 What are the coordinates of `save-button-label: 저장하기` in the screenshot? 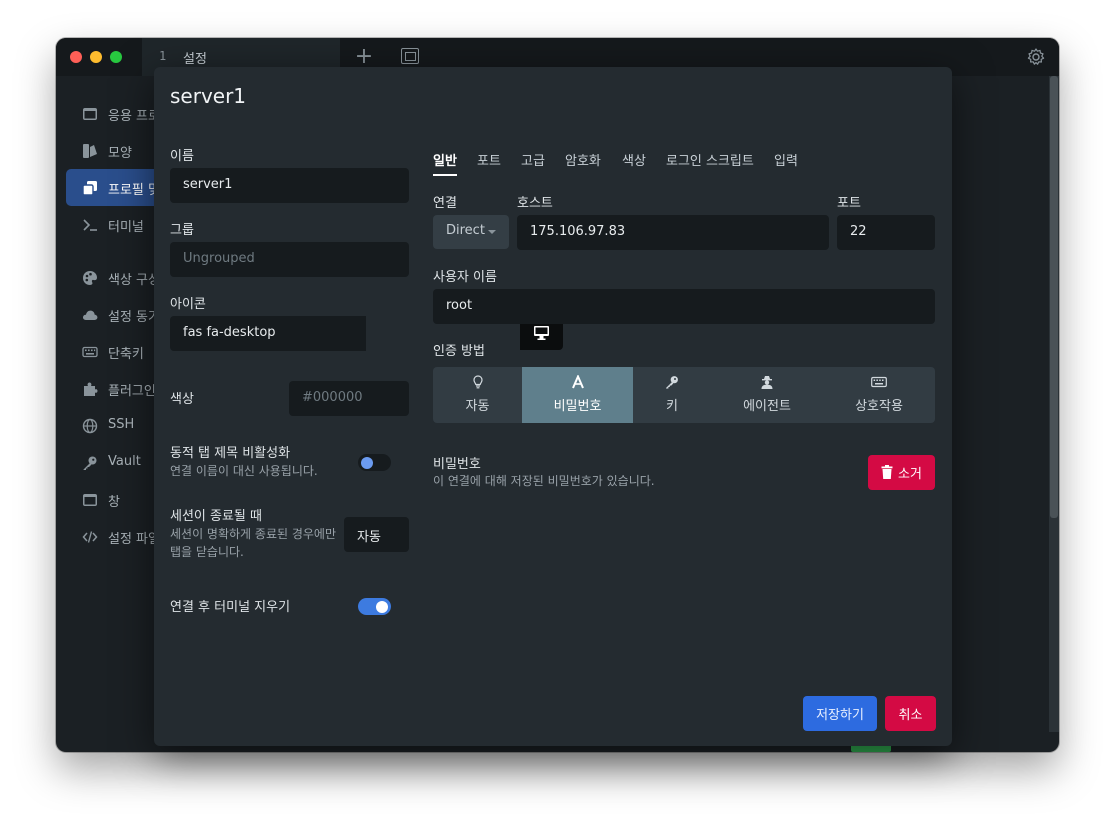 It's located at (840, 715).